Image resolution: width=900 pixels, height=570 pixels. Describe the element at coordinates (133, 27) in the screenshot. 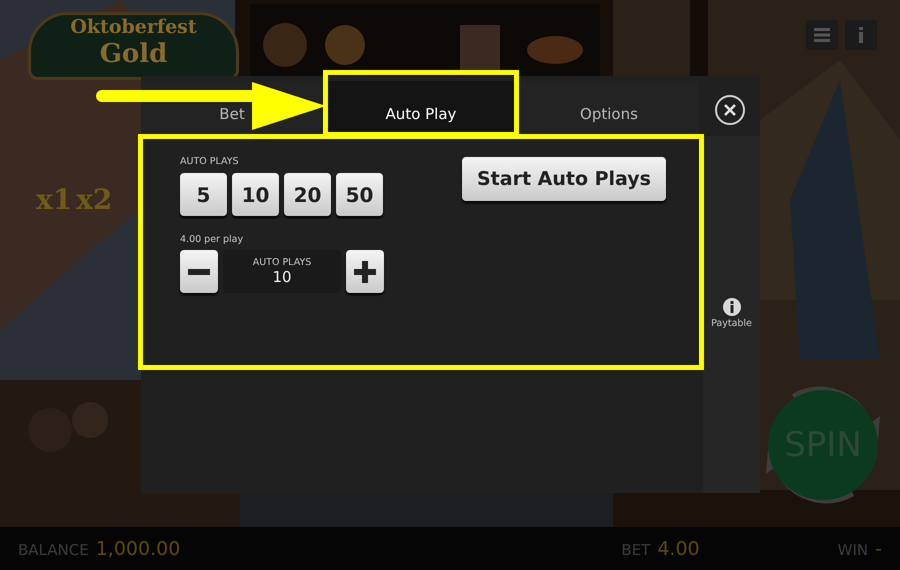

I see `logo-text: Oktoberfest` at that location.